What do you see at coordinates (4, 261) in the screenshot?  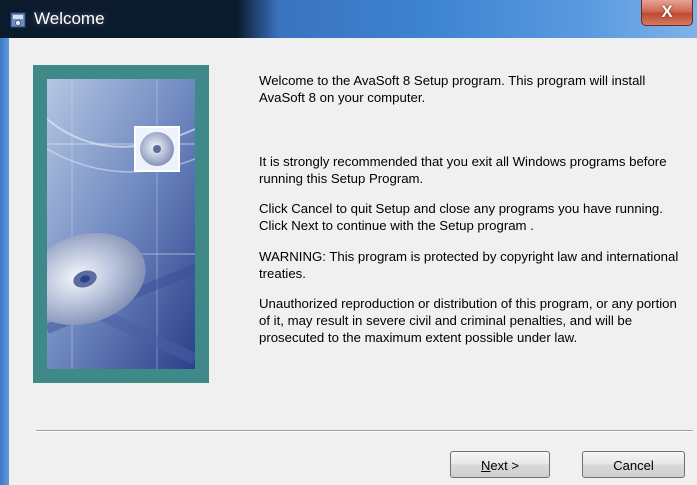 I see `window-frame-left` at bounding box center [4, 261].